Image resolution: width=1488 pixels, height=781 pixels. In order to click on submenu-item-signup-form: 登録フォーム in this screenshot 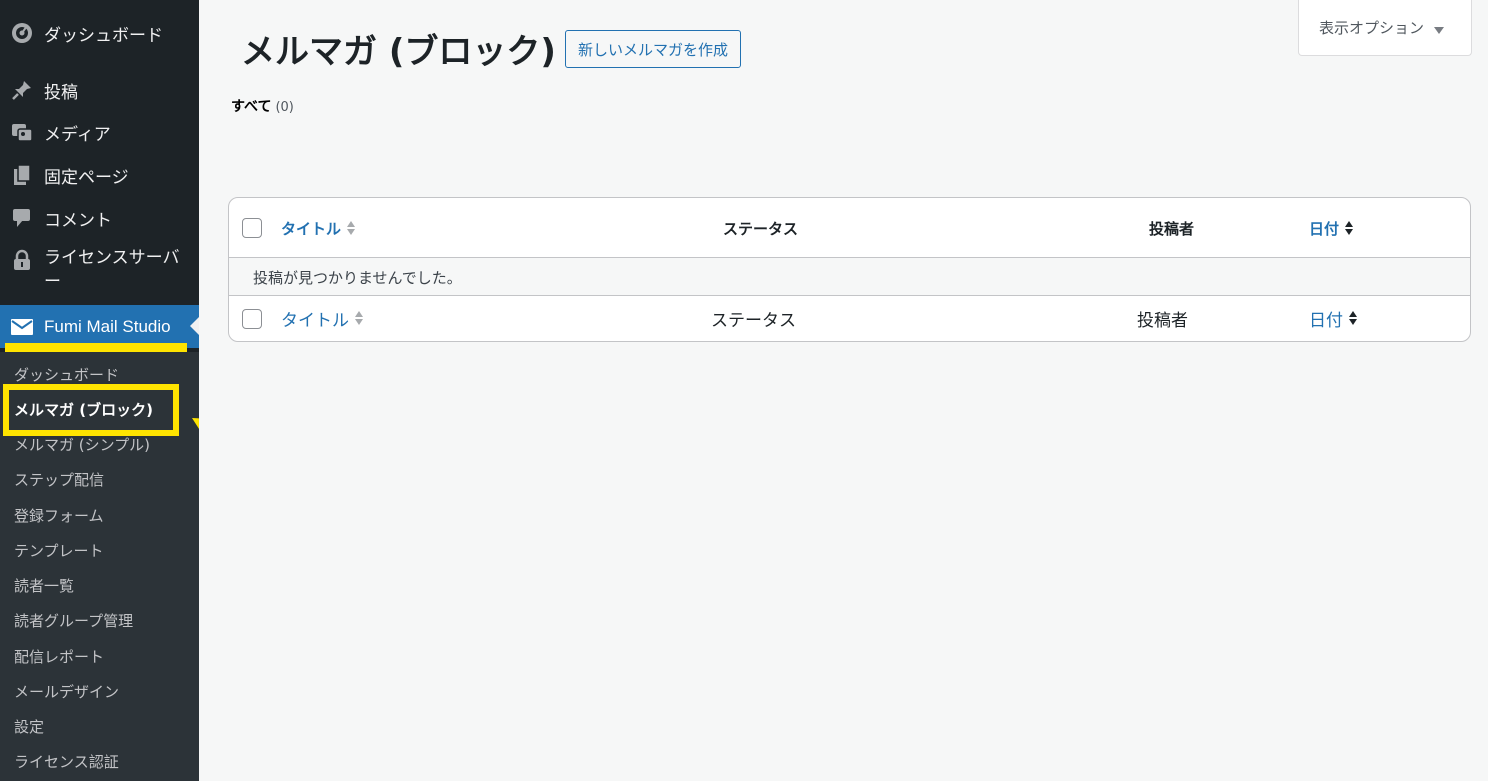, I will do `click(59, 515)`.